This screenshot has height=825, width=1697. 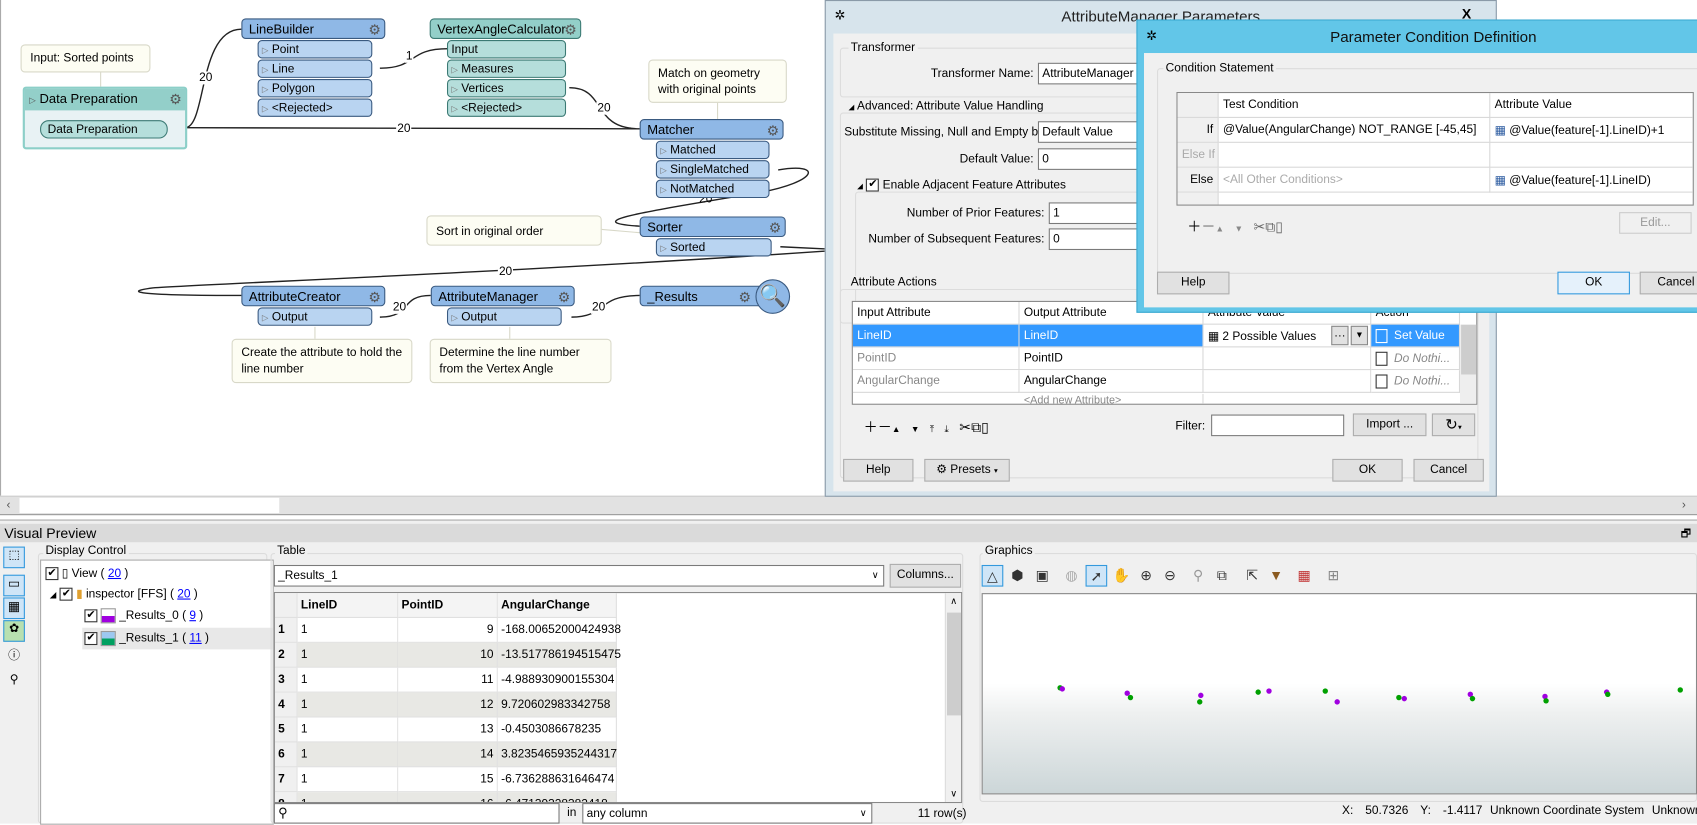 I want to click on test-condition-cell, so click(x=1354, y=155).